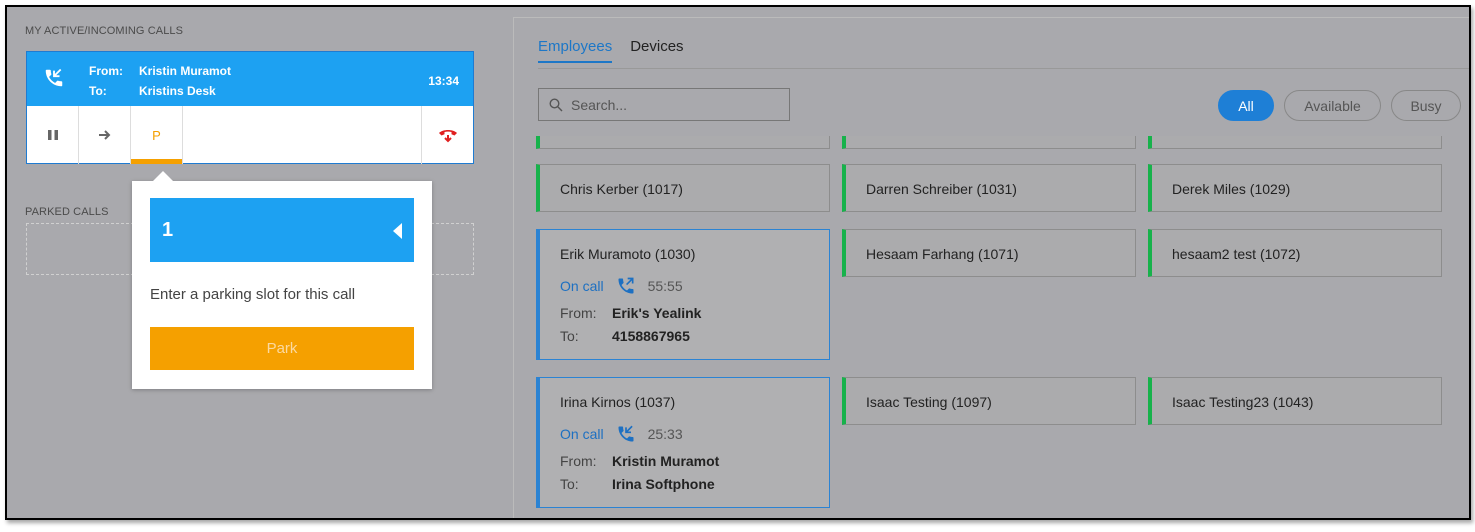 This screenshot has height=532, width=1475. I want to click on call-actions: P, so click(250, 135).